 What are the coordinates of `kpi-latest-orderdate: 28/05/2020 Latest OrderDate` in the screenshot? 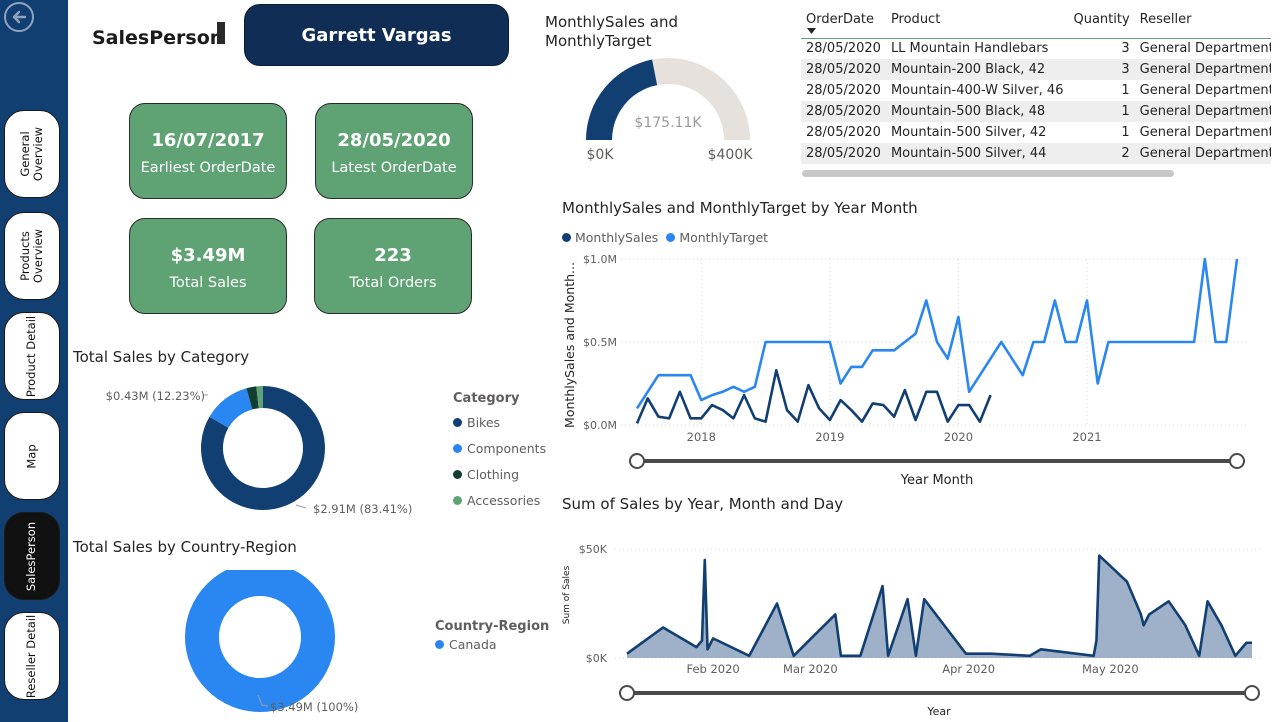 It's located at (394, 151).